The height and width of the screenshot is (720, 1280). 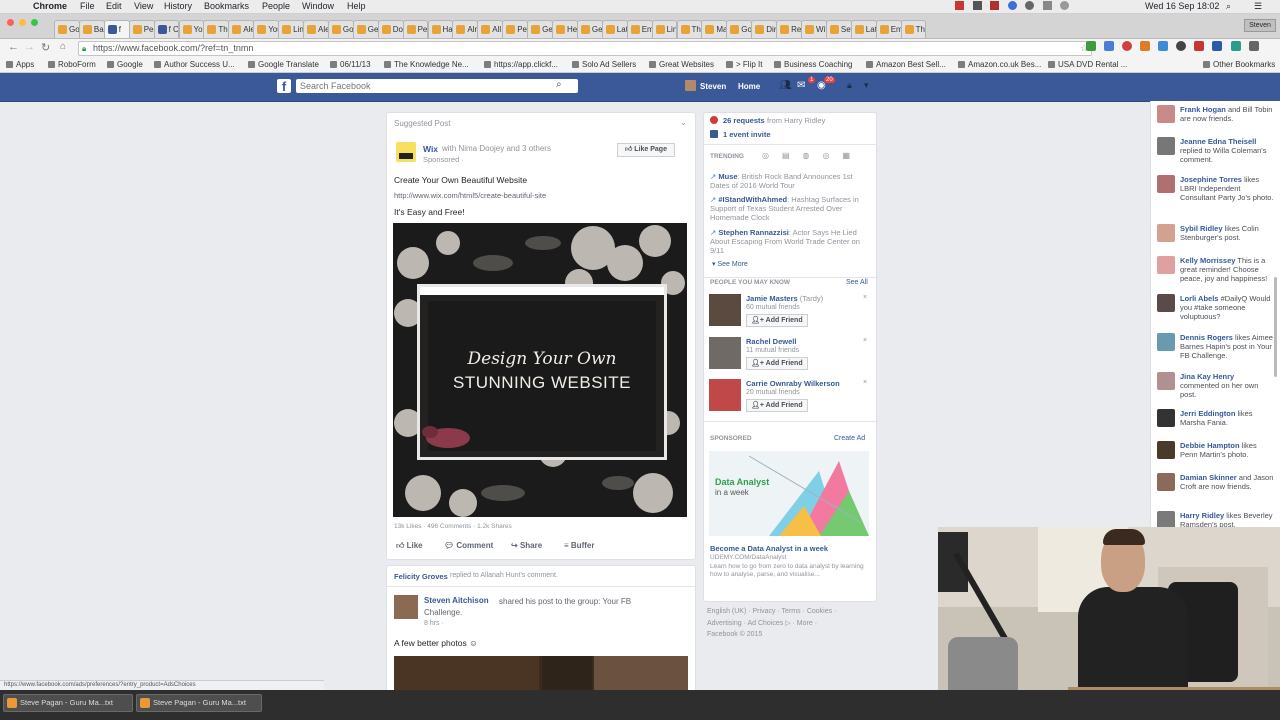 What do you see at coordinates (143, 6) in the screenshot?
I see `menu-view: View` at bounding box center [143, 6].